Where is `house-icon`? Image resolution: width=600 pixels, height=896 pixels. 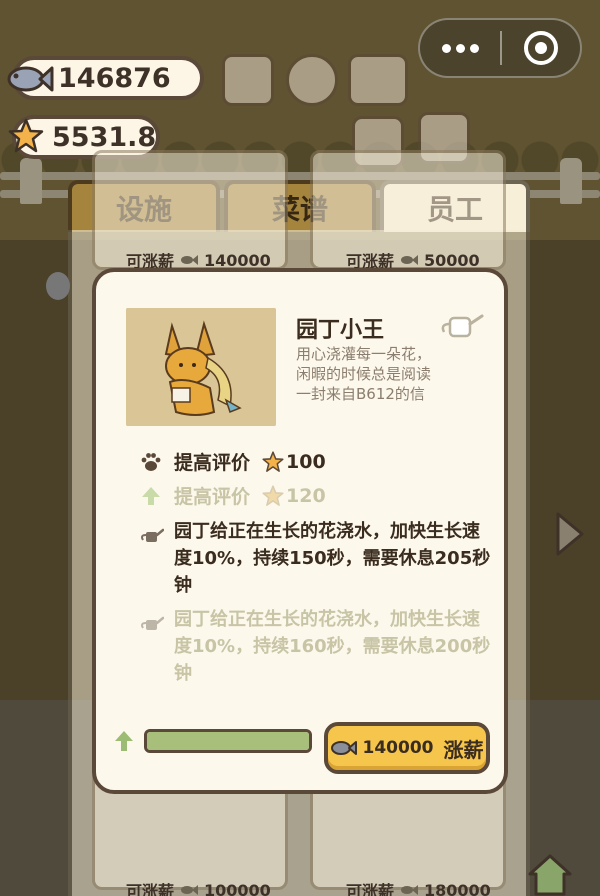 house-icon is located at coordinates (550, 875).